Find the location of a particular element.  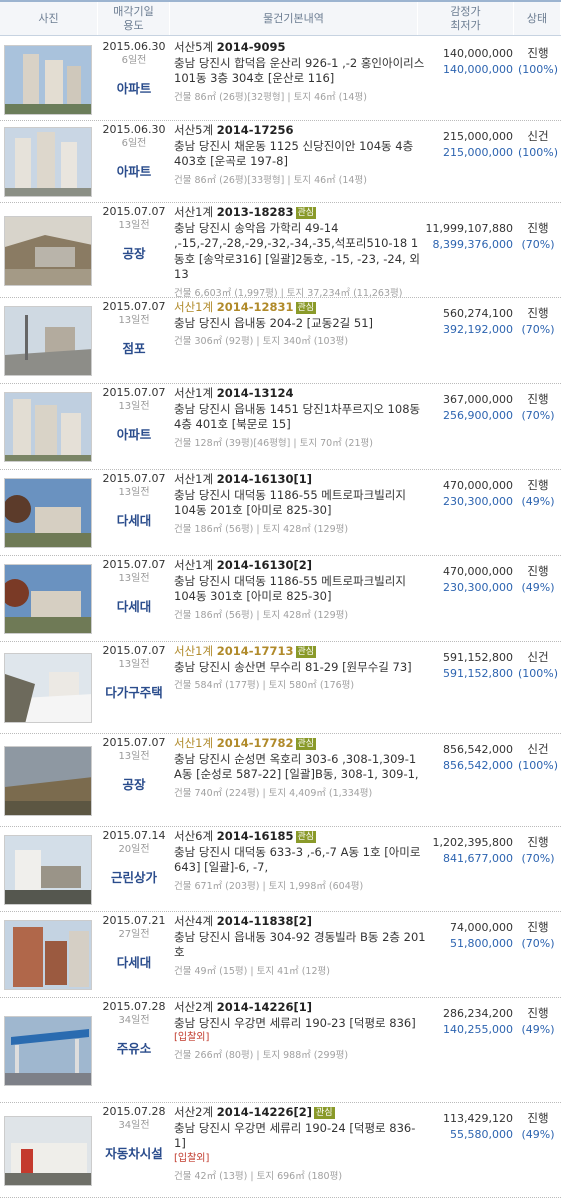

area-summary: 건물 86㎡ (26평)[32평형] | 토지 46㎡ (14평) is located at coordinates (270, 97).